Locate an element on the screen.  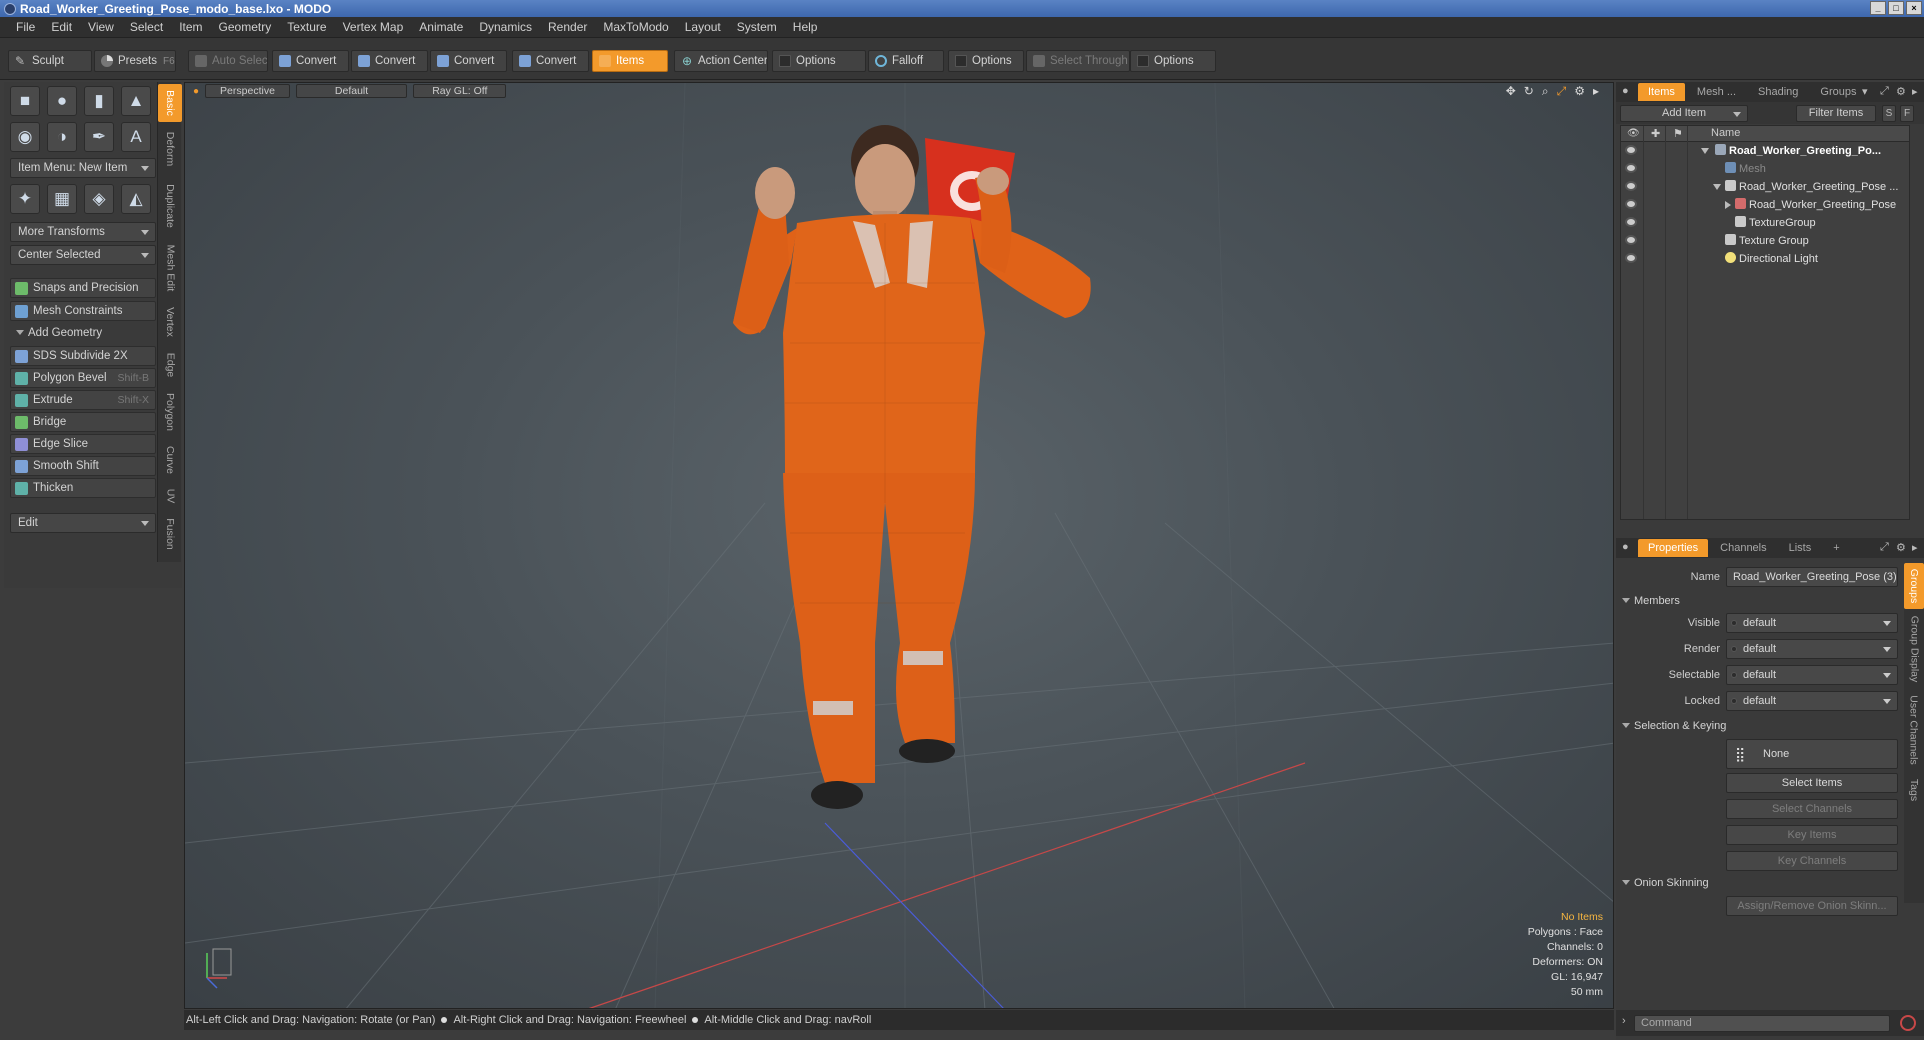
bridge-button: Bridge is located at coordinates (83, 422).